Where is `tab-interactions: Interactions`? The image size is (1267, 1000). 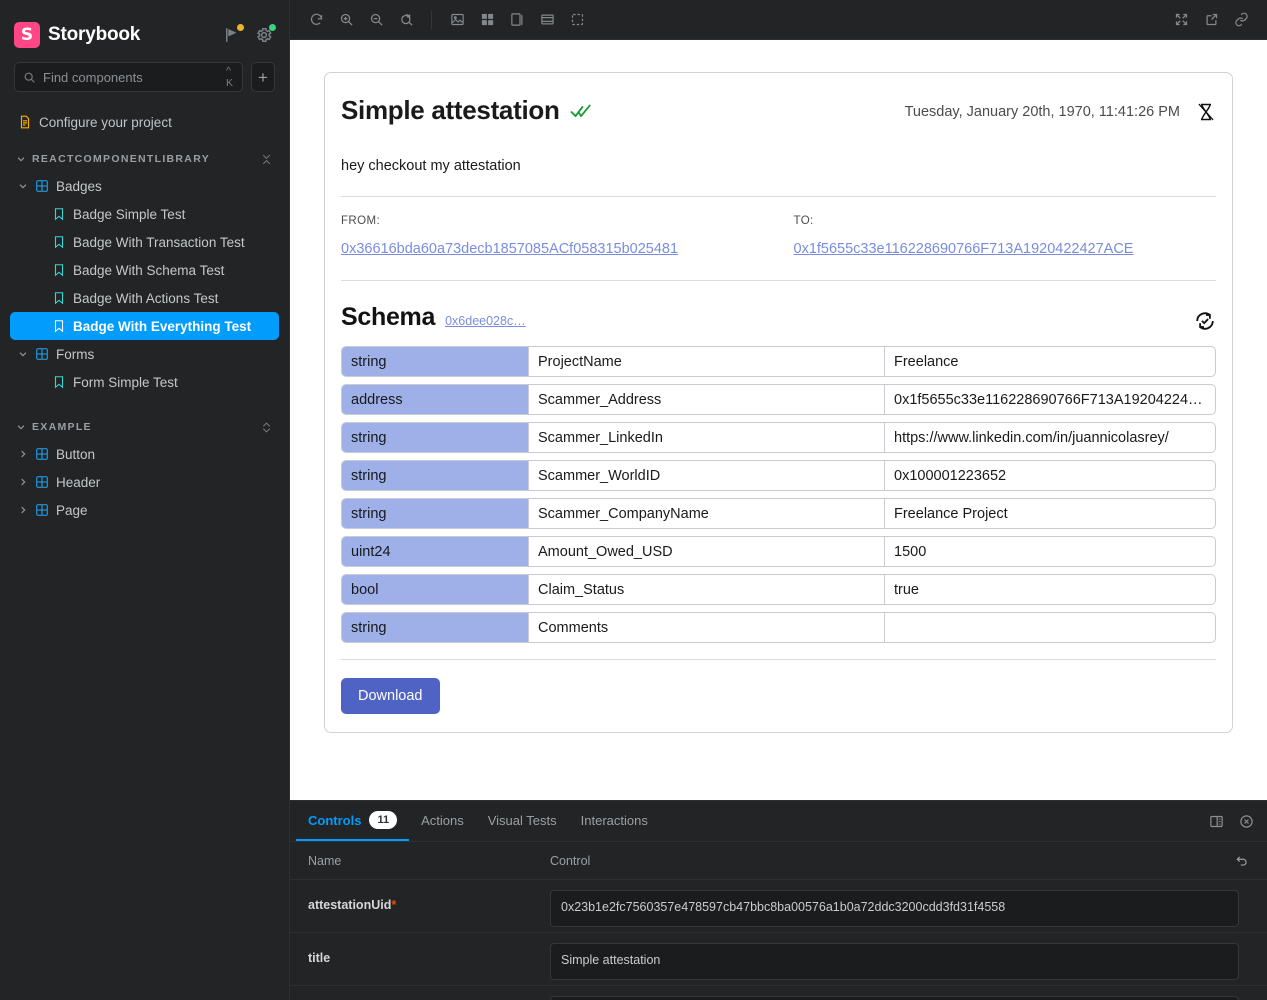
tab-interactions: Interactions is located at coordinates (614, 821).